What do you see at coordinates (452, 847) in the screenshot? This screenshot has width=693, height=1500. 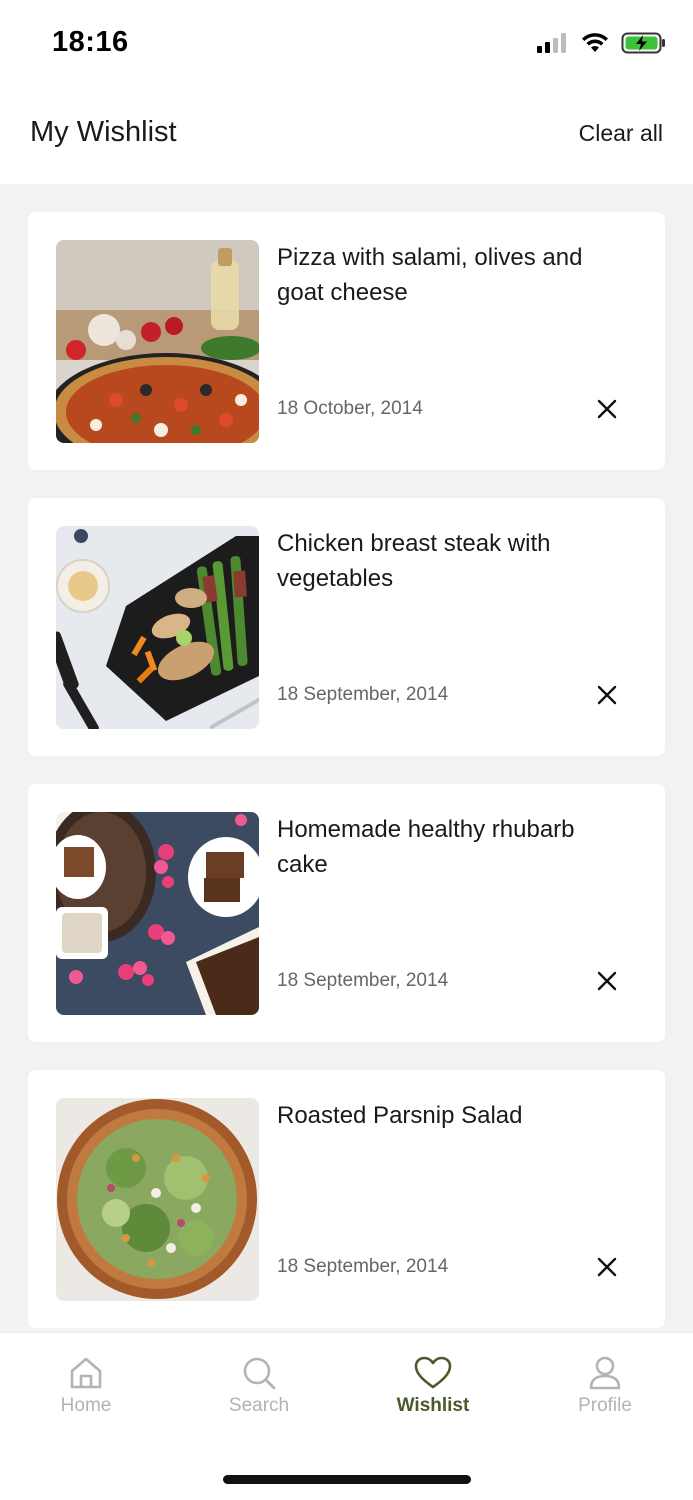 I see `recipe-title: Homemade healthy rhubarb cake` at bounding box center [452, 847].